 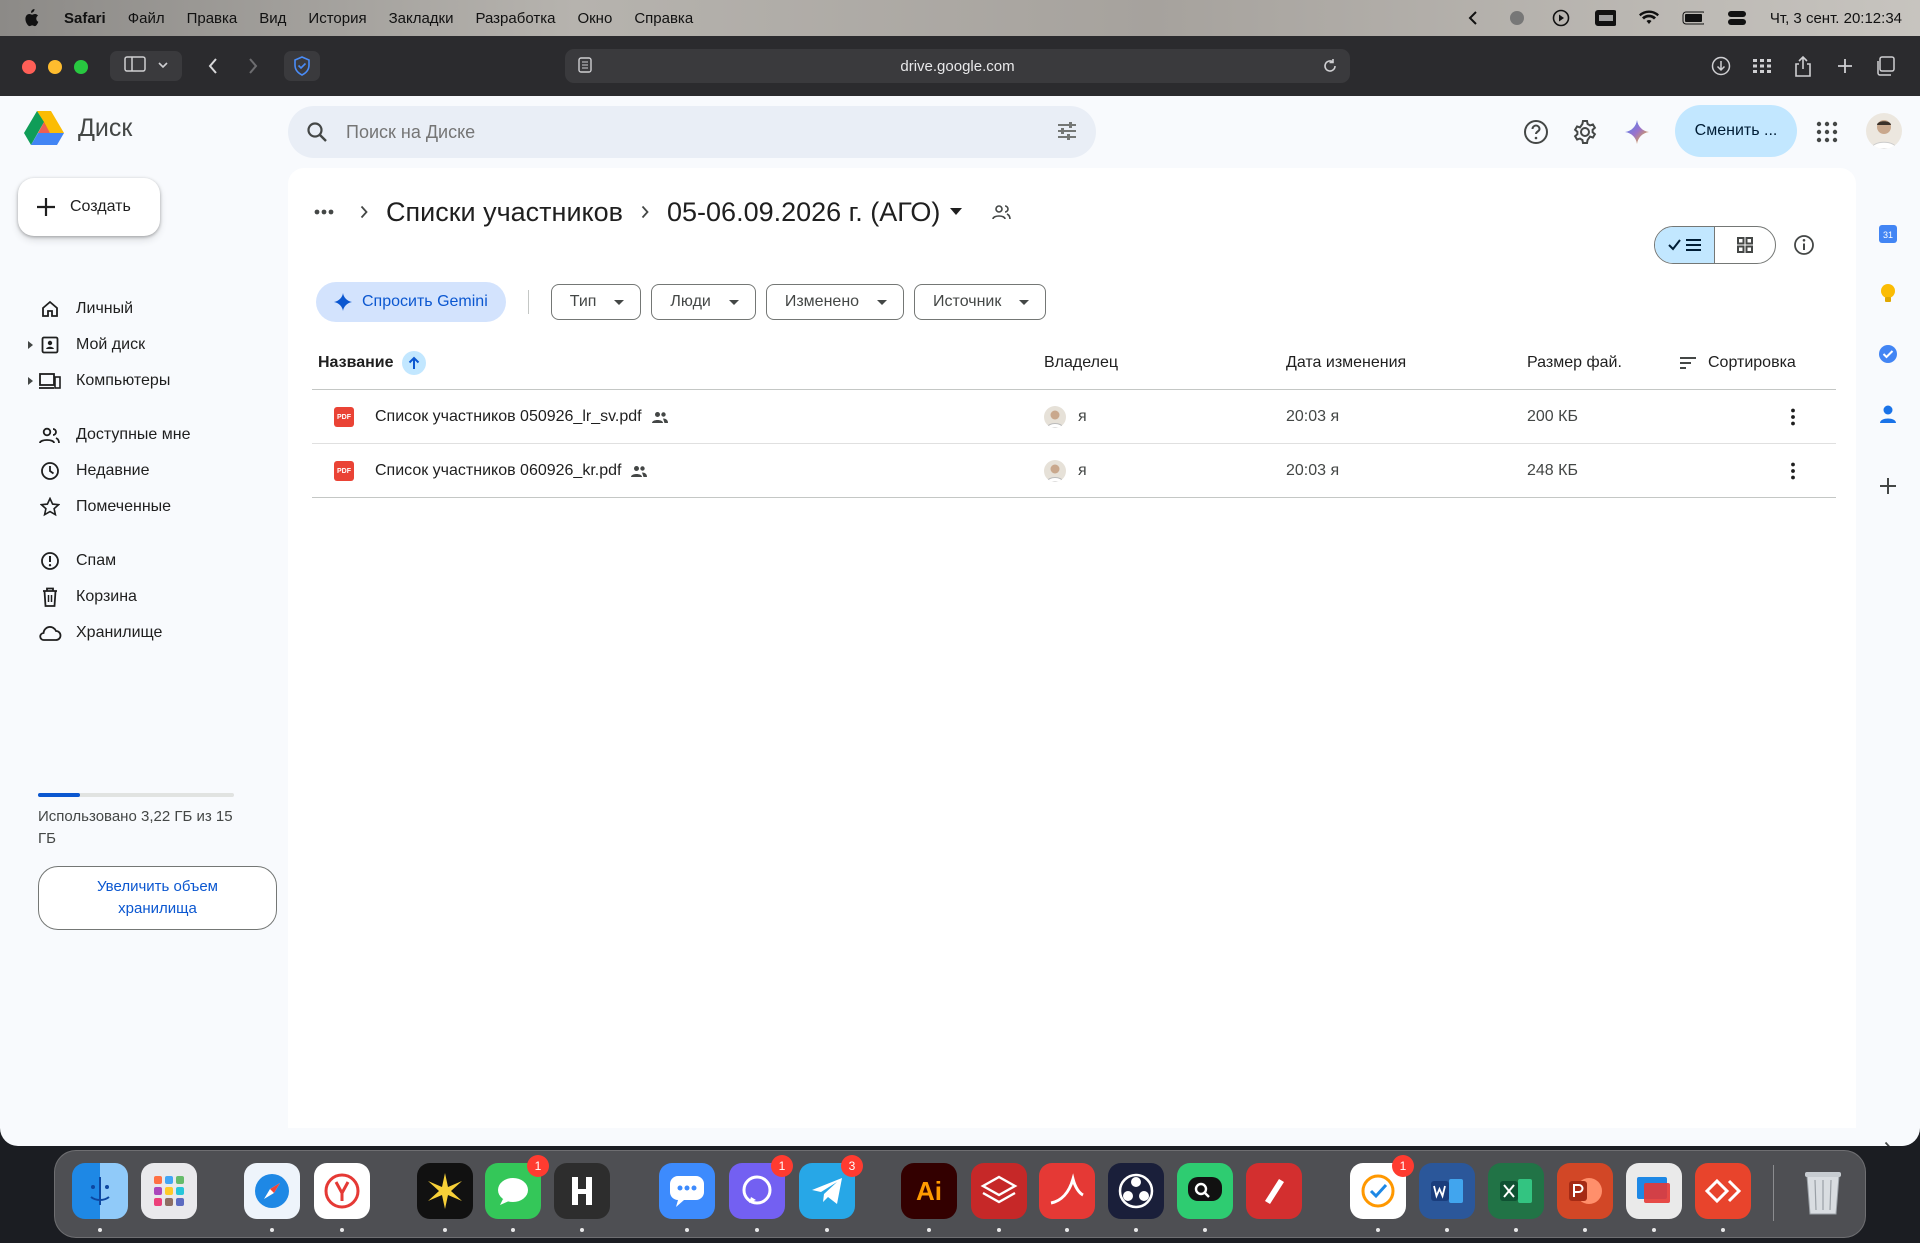 I want to click on zoom-window-button, so click(x=81, y=67).